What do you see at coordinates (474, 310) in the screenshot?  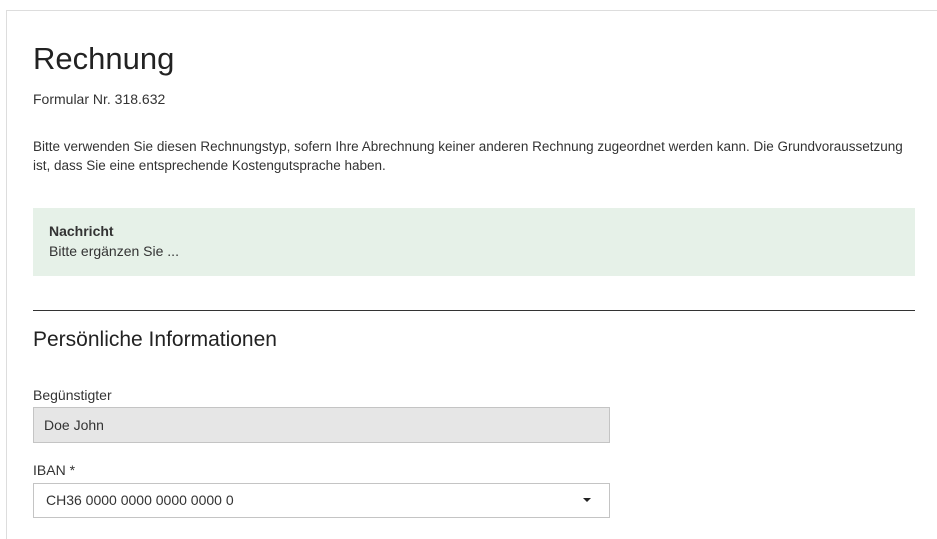 I see `section-divider` at bounding box center [474, 310].